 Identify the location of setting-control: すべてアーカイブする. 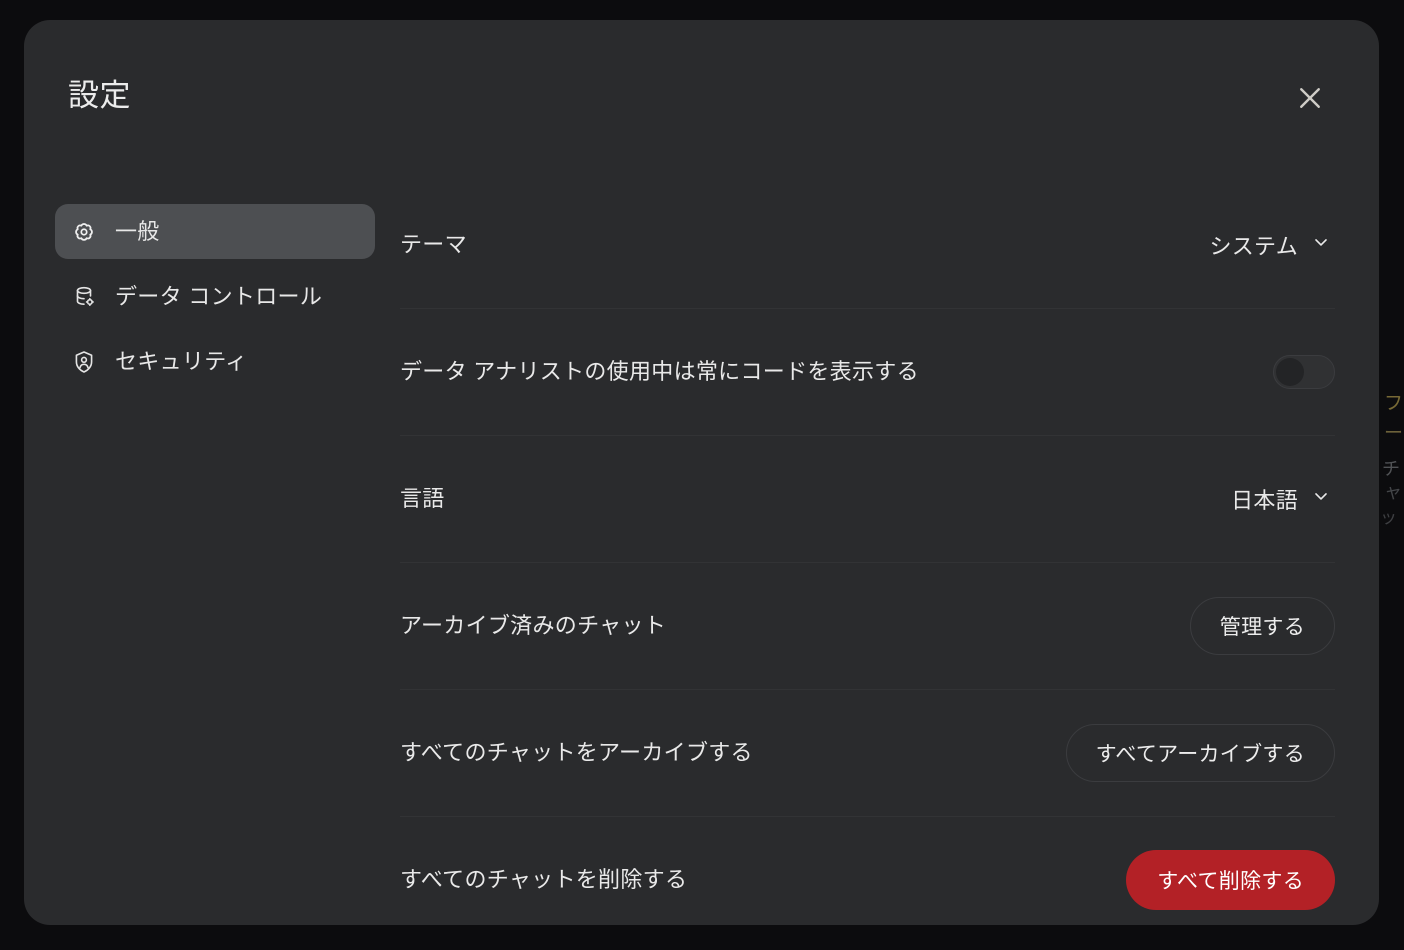
(1200, 753).